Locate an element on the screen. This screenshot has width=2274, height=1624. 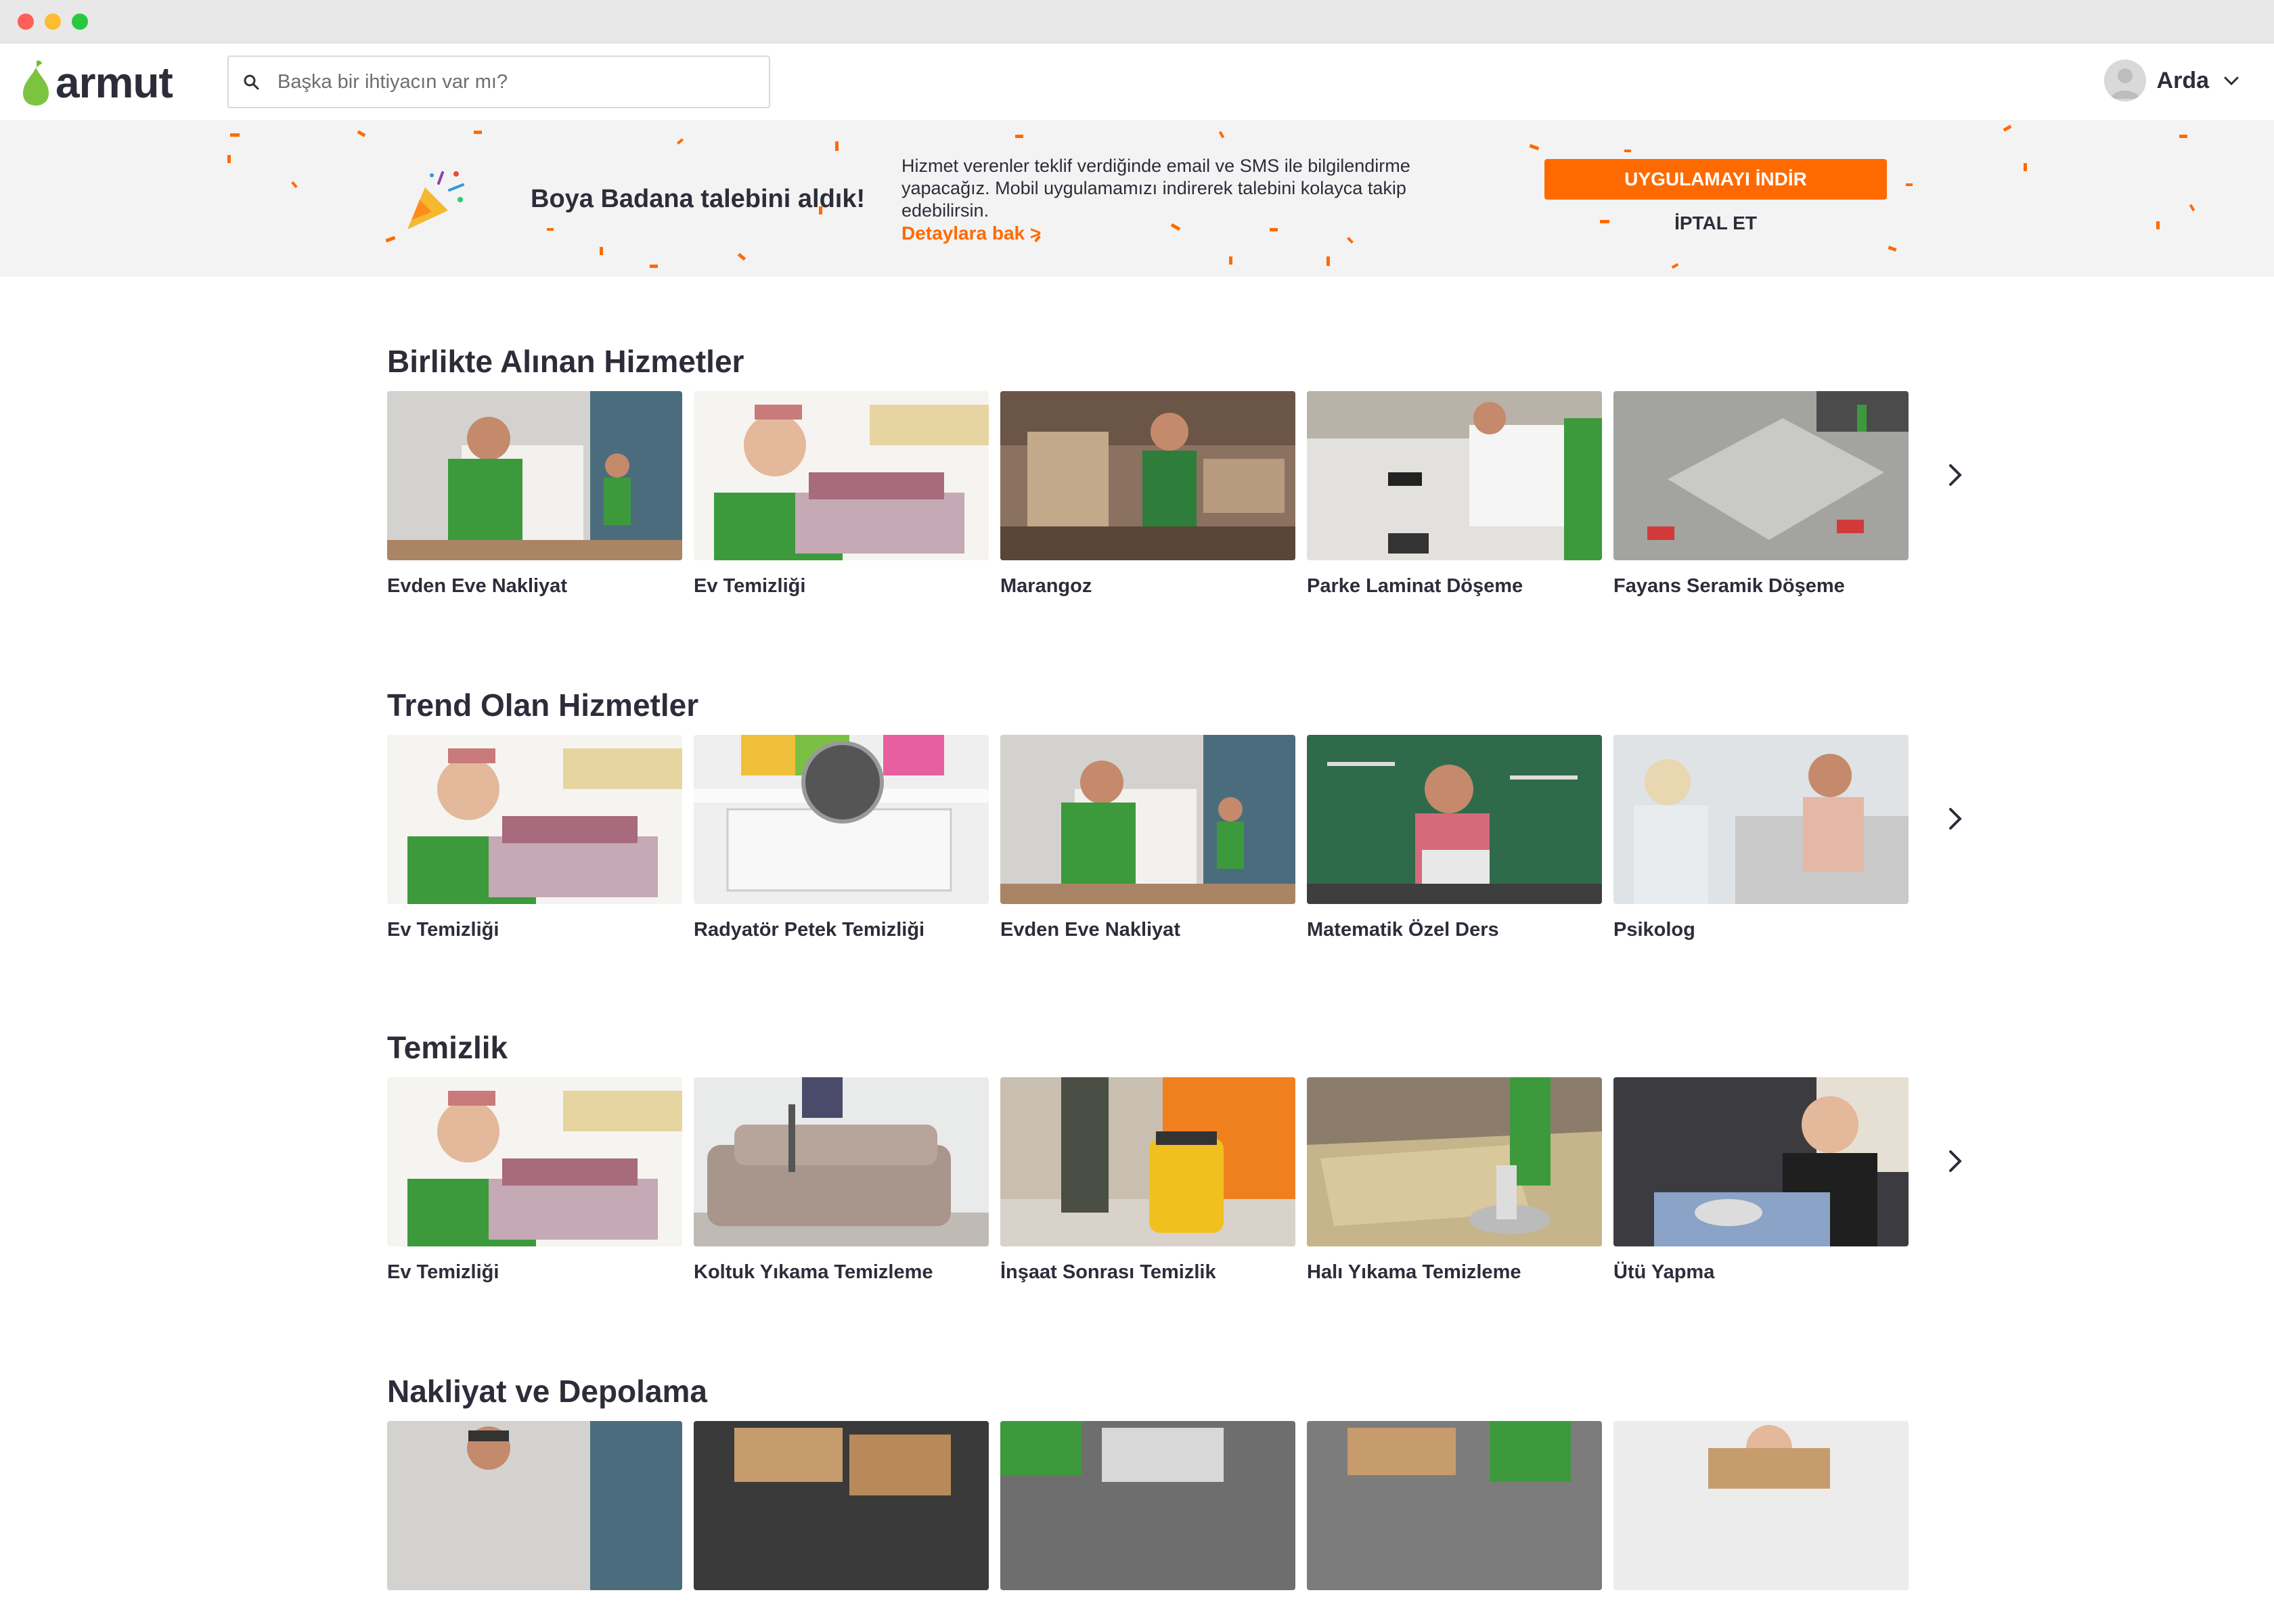
search-box is located at coordinates (498, 81).